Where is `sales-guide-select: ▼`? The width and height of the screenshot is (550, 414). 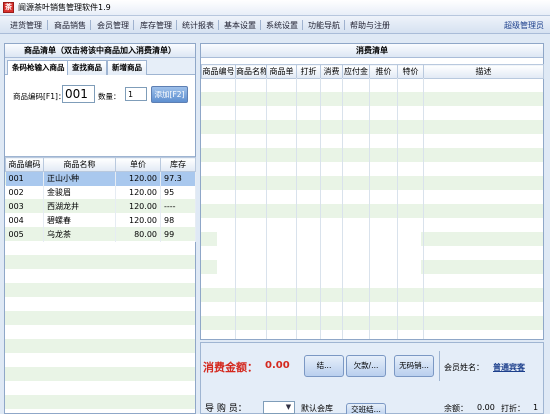
sales-guide-select: ▼ is located at coordinates (279, 407).